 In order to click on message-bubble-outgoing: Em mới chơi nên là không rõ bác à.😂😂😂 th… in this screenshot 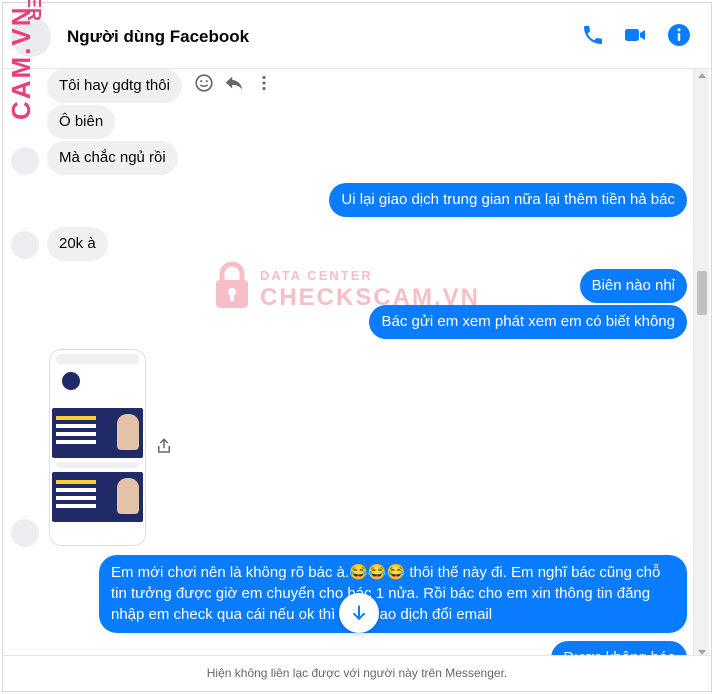, I will do `click(393, 594)`.